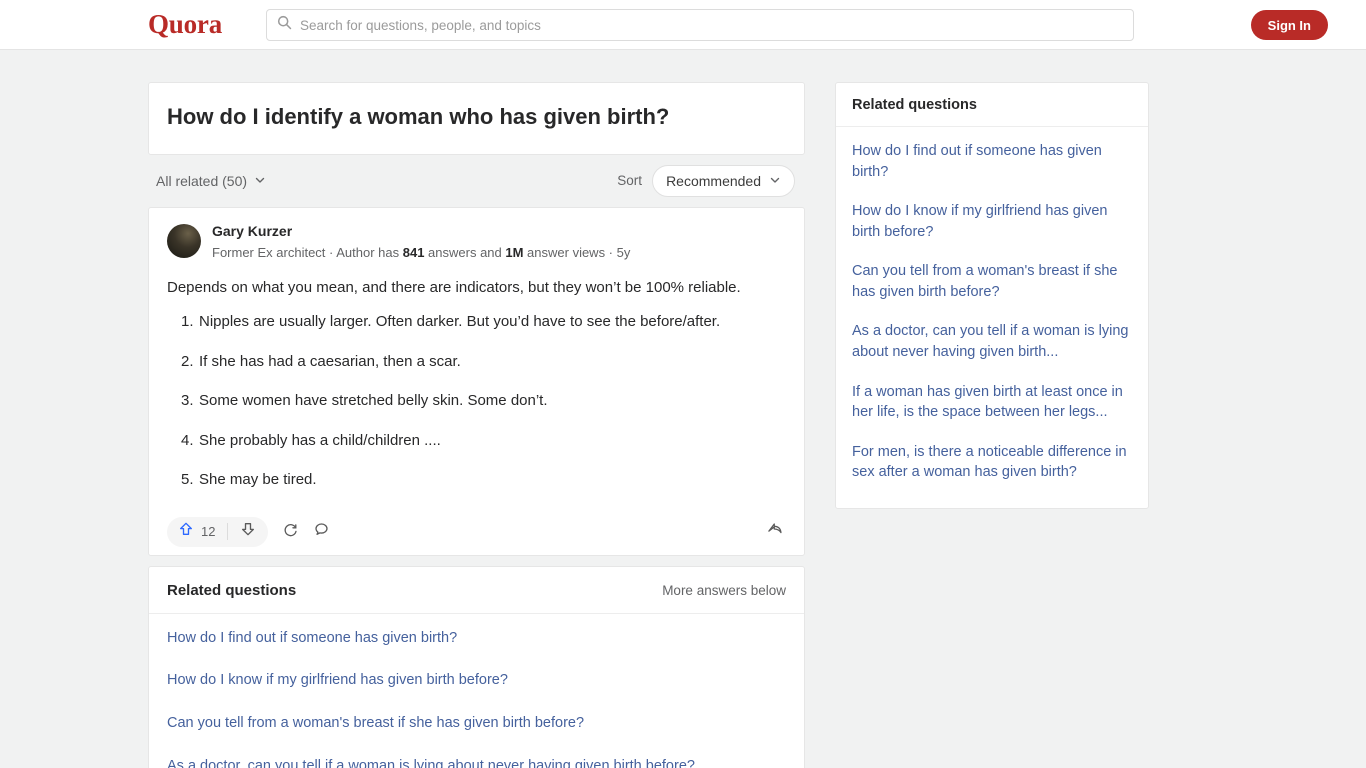  I want to click on avatar, so click(184, 240).